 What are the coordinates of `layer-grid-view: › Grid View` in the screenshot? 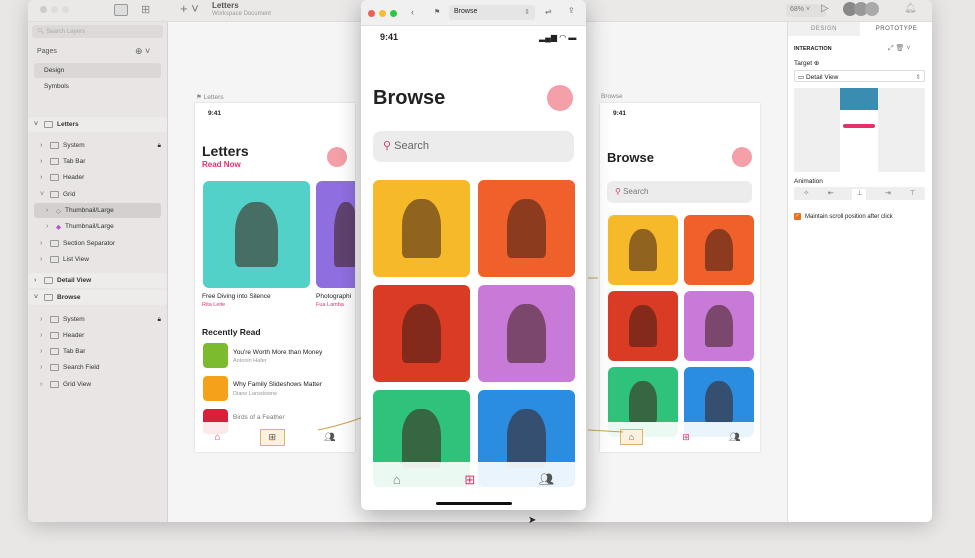 It's located at (100, 384).